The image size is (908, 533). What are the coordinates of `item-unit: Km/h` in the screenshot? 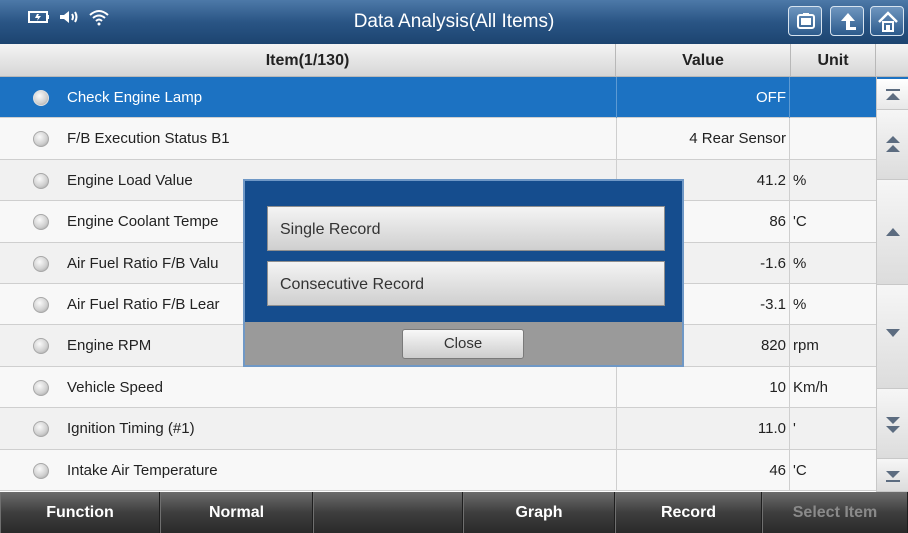 It's located at (811, 387).